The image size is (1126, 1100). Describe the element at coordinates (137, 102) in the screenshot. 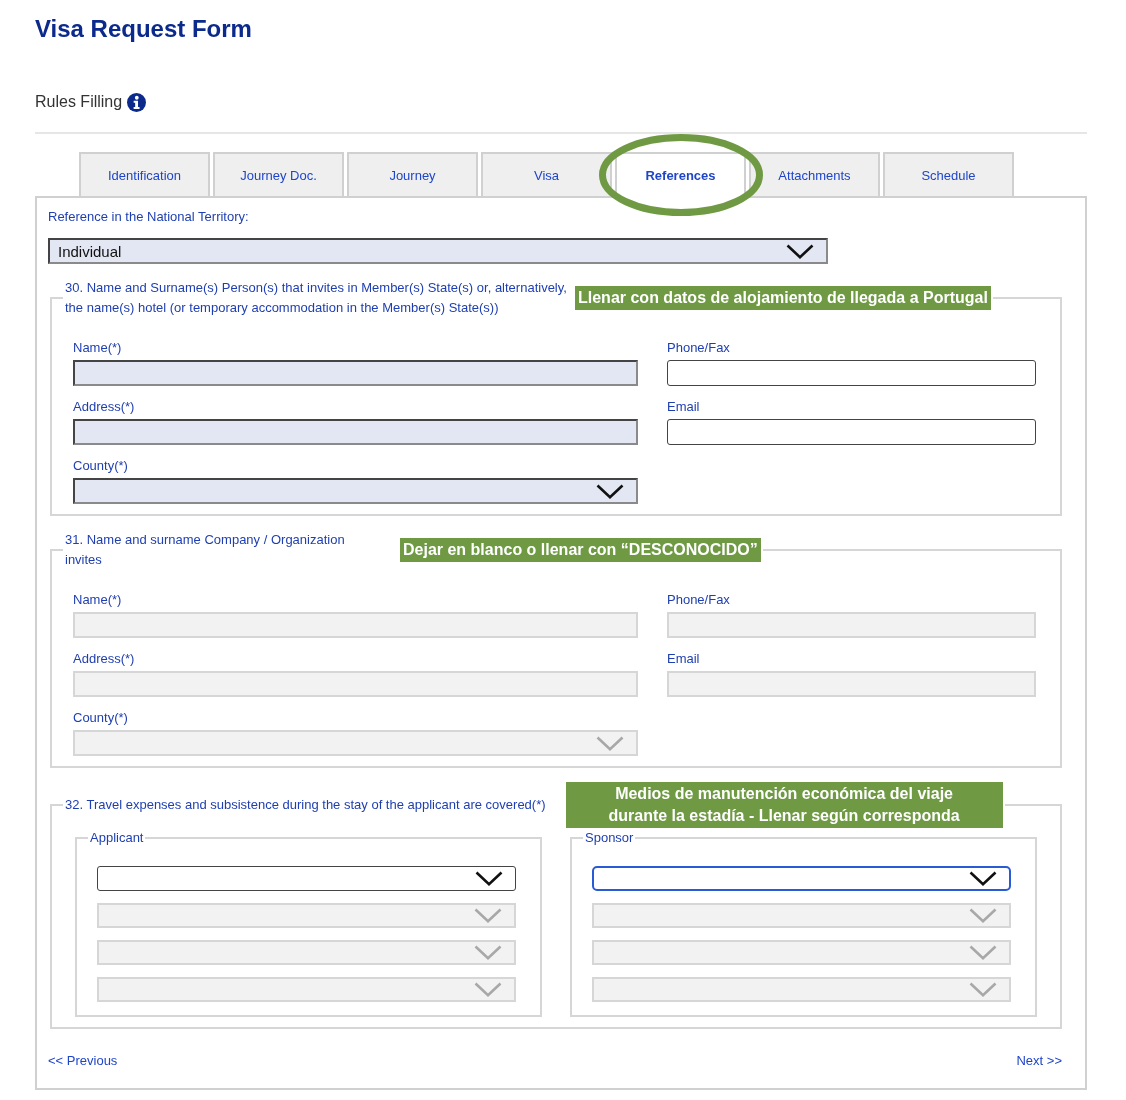

I see `info-icon` at that location.